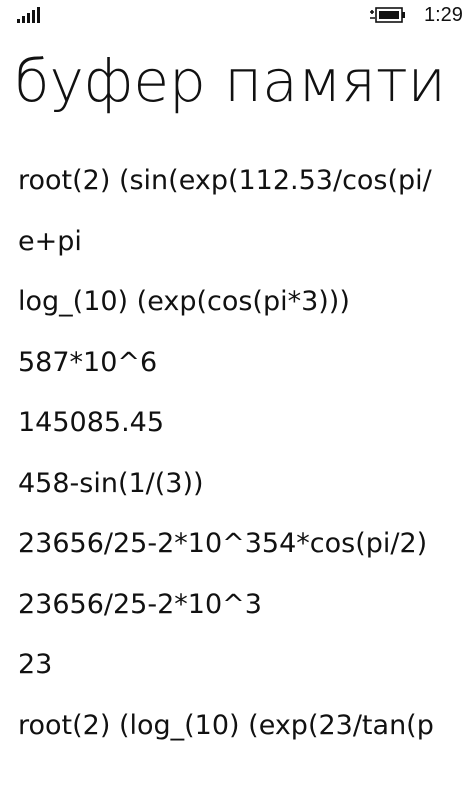 The width and height of the screenshot is (472, 787). I want to click on clock: 1:29, so click(443, 15).